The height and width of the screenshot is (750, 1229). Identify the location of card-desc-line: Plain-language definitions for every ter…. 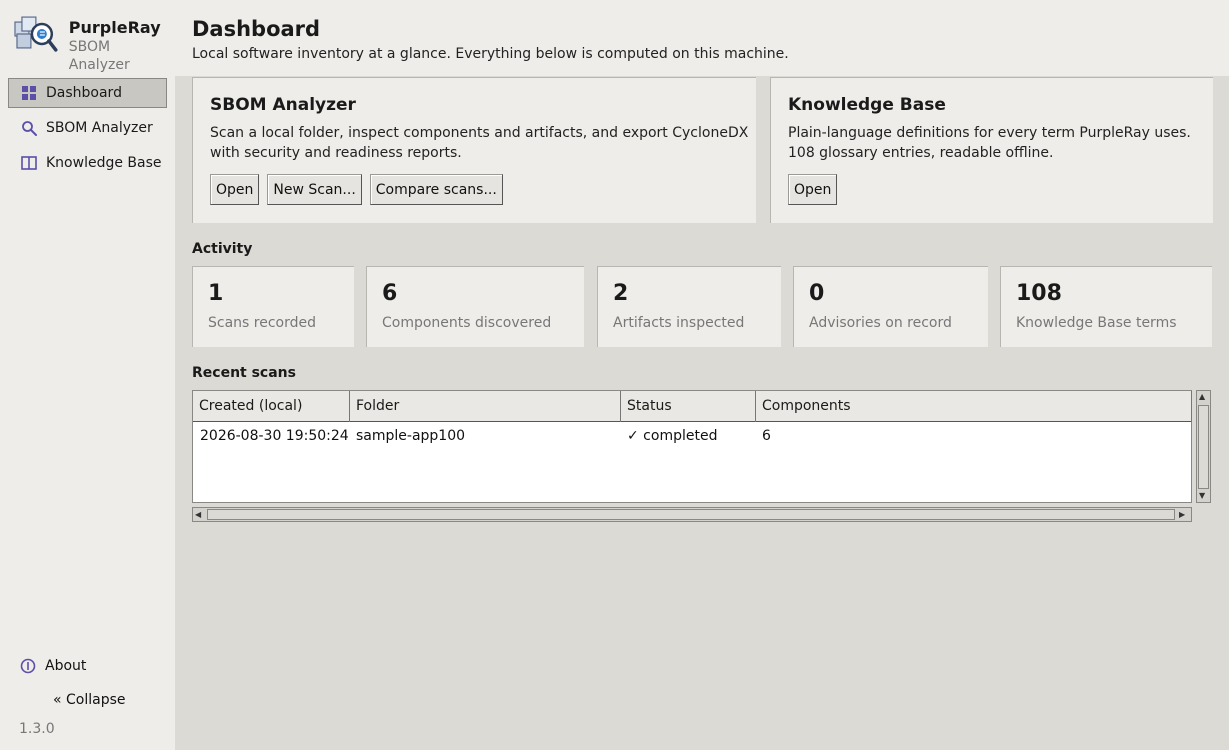
(989, 133).